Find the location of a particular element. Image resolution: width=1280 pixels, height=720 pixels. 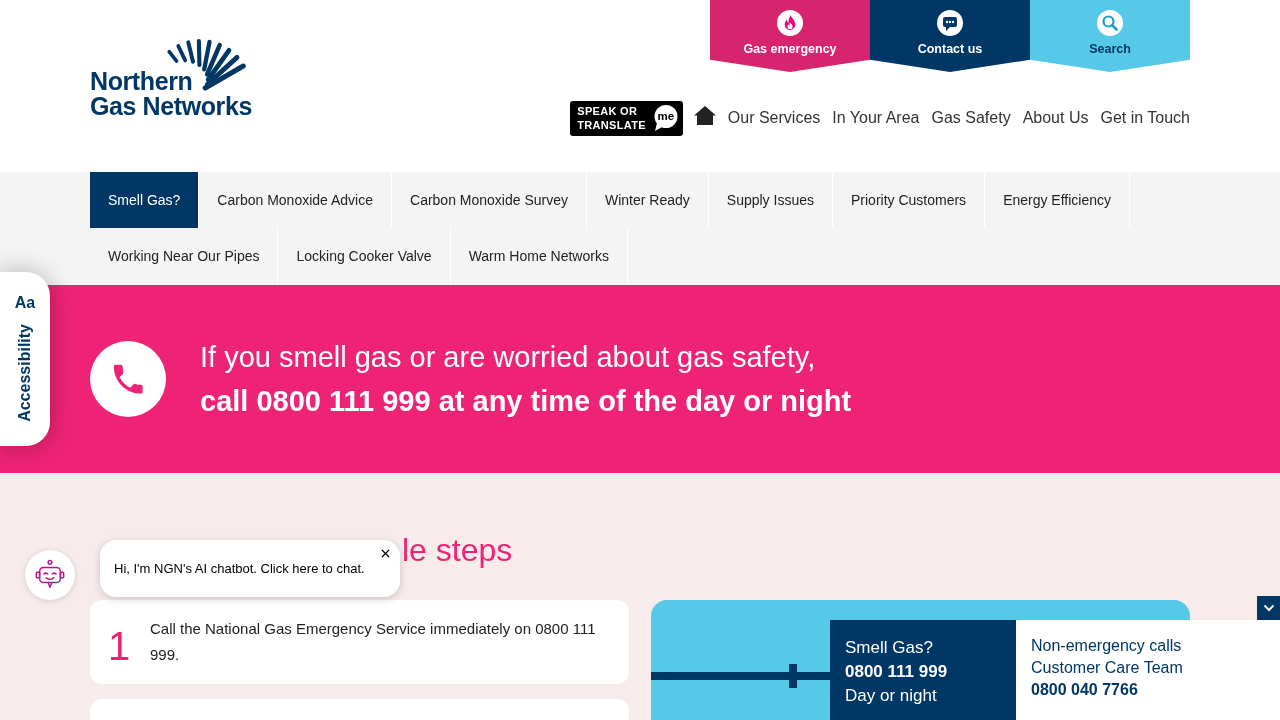

chat-message: Hi, I'm NGN's AI chatbot. Click here to chat. is located at coordinates (239, 569).